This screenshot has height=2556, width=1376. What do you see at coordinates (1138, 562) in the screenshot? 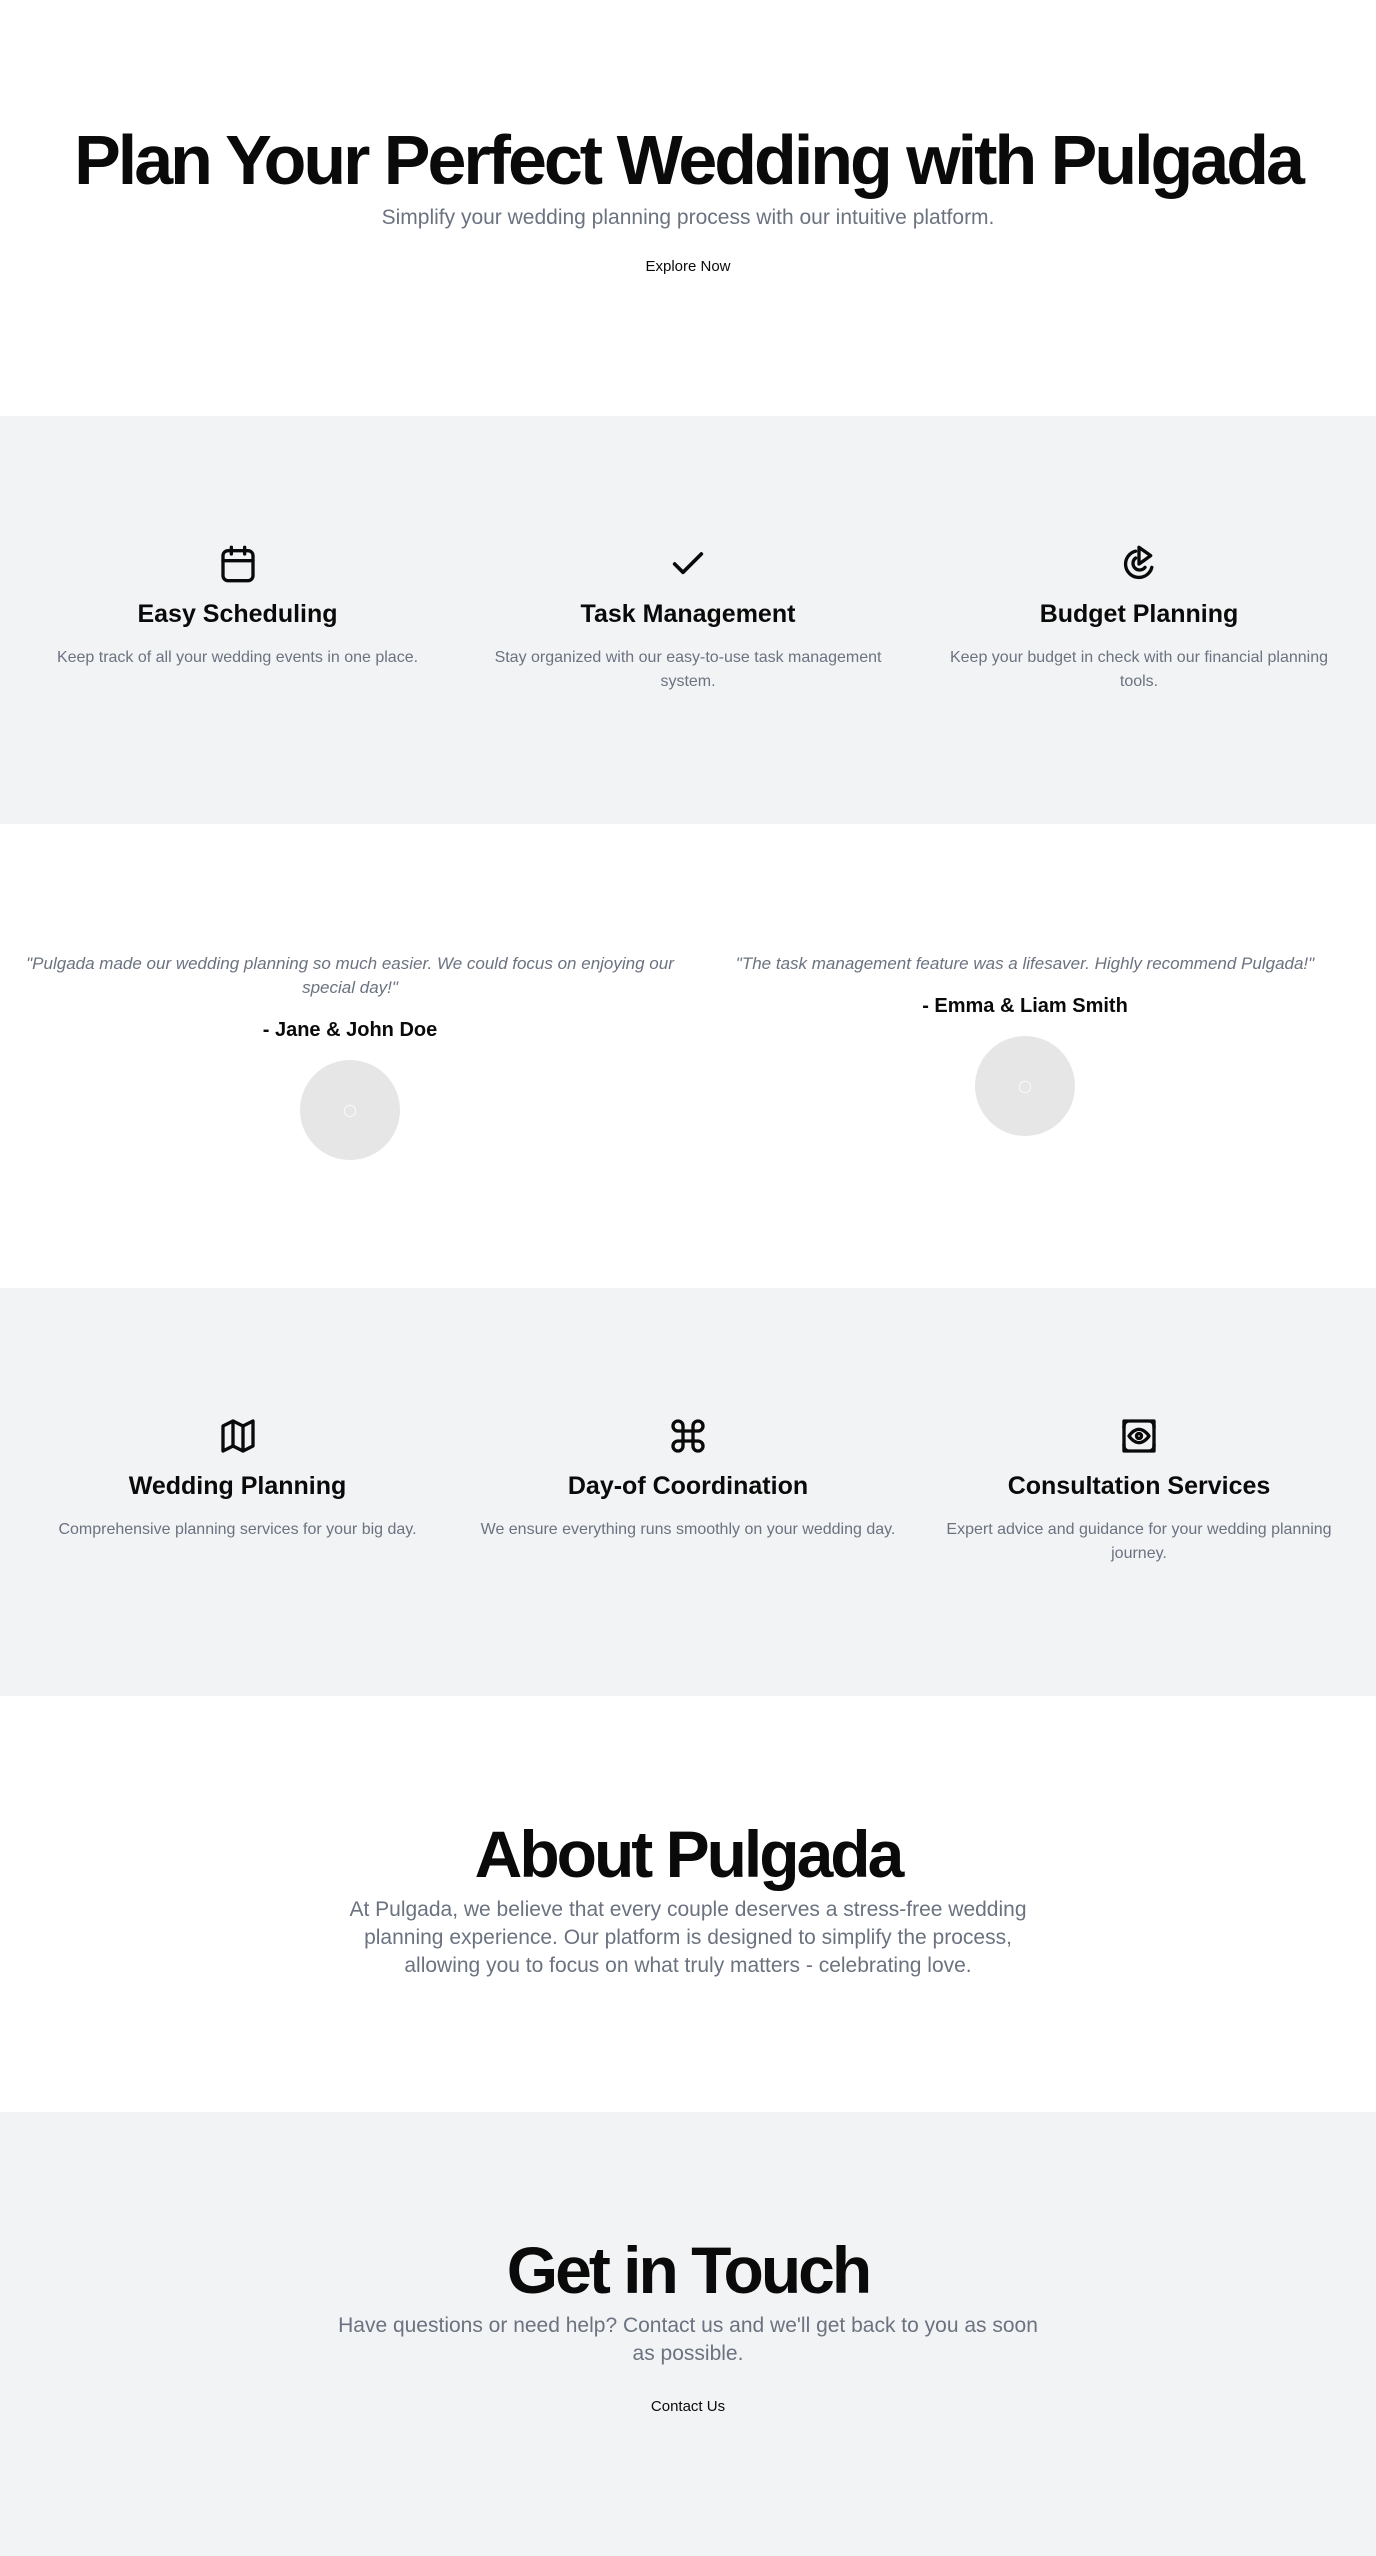
I see `budget-chart-icon` at bounding box center [1138, 562].